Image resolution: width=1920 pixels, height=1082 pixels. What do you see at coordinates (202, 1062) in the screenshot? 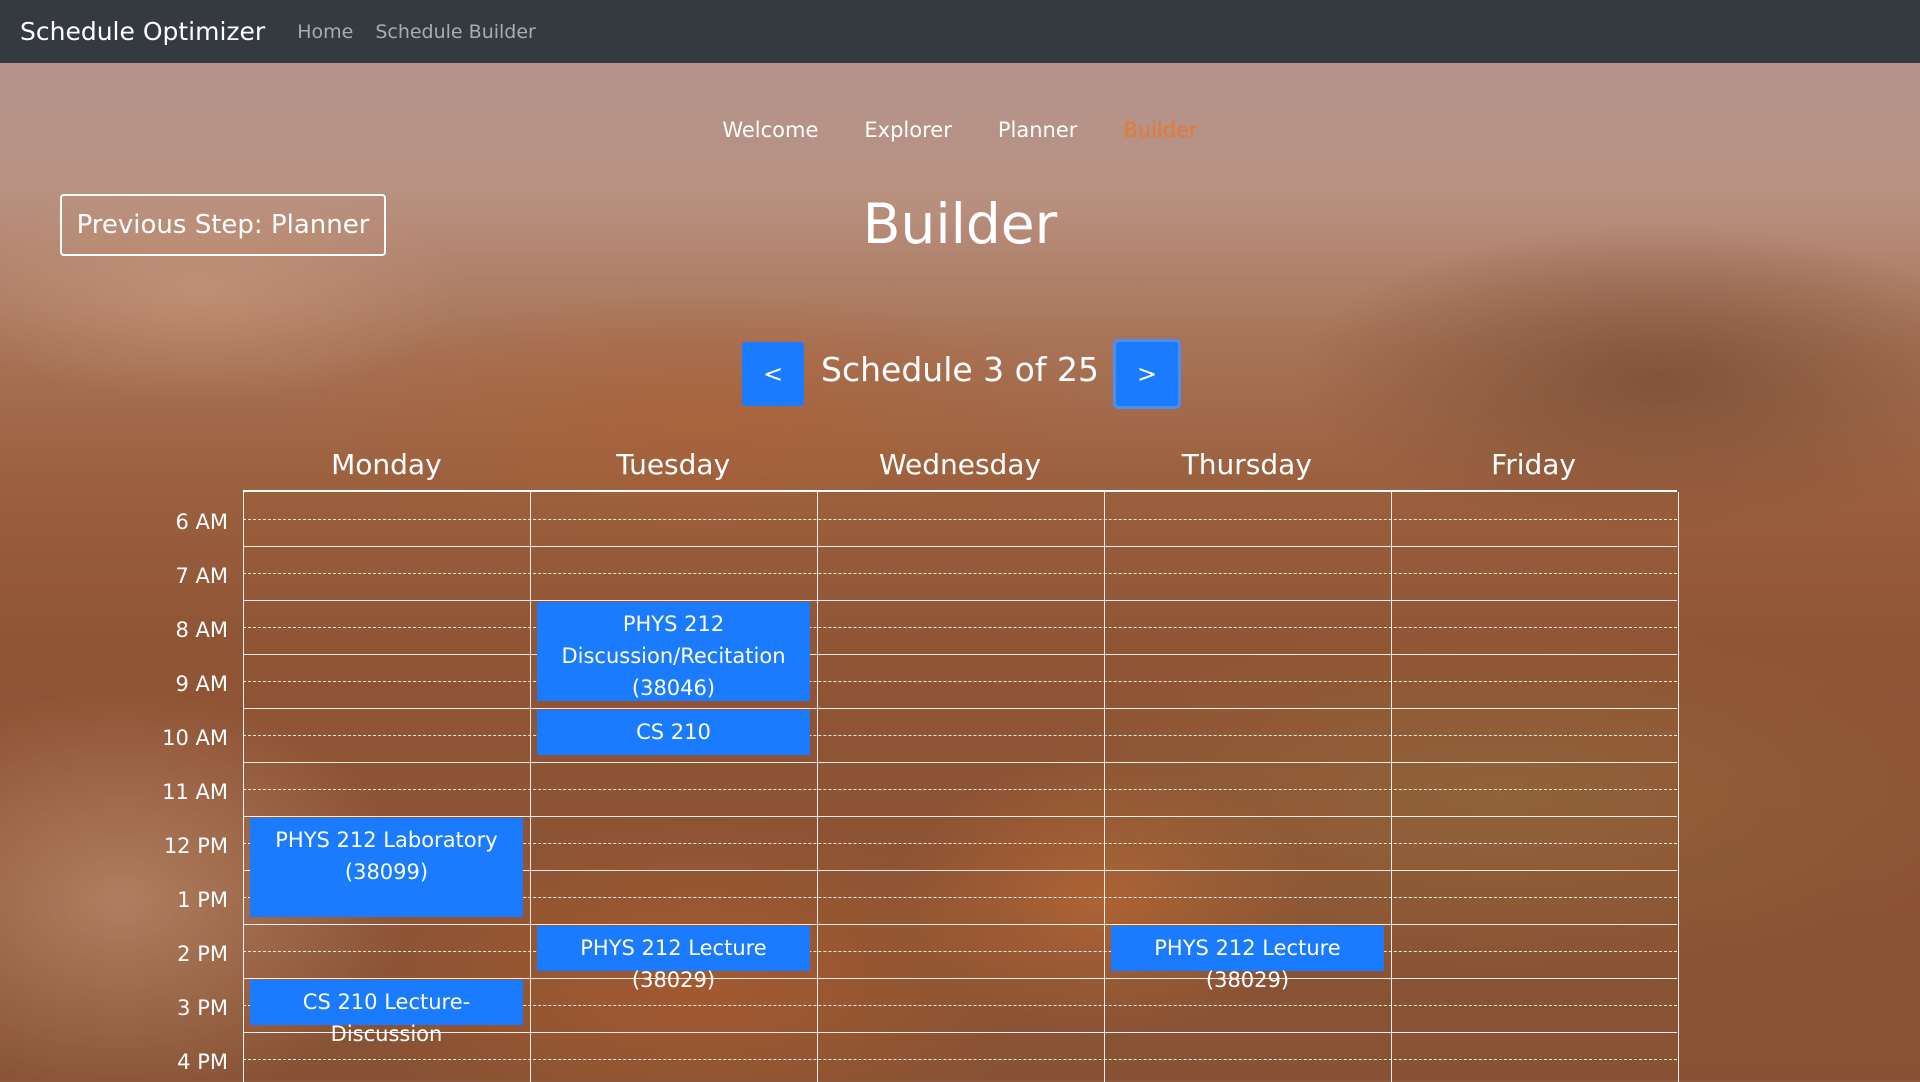
I see `time-label: 4 PM` at bounding box center [202, 1062].